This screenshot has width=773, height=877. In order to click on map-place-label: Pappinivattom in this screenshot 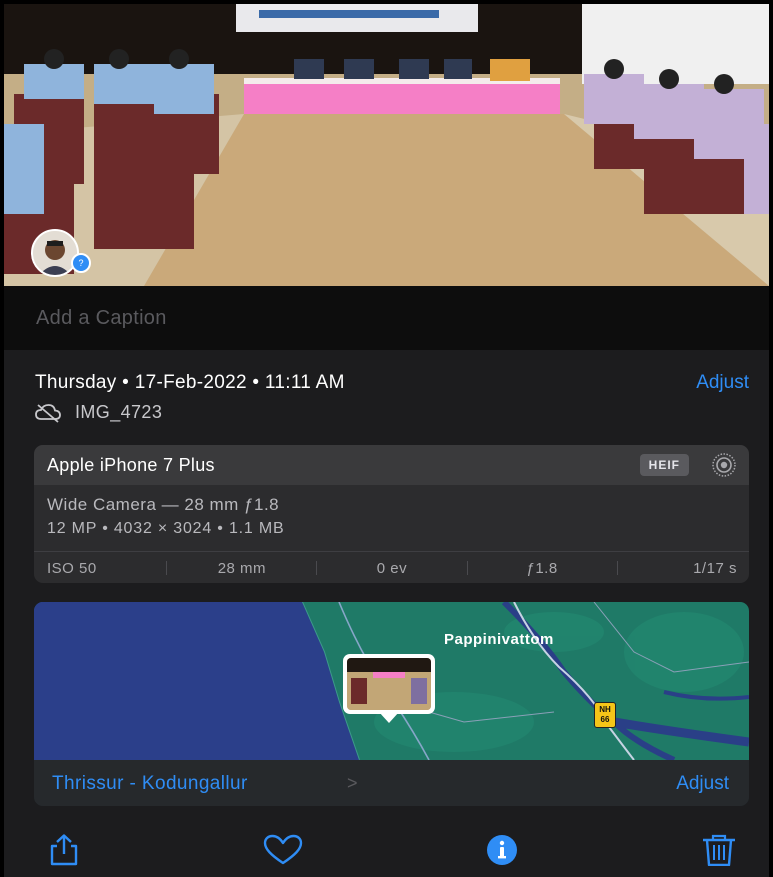, I will do `click(499, 639)`.